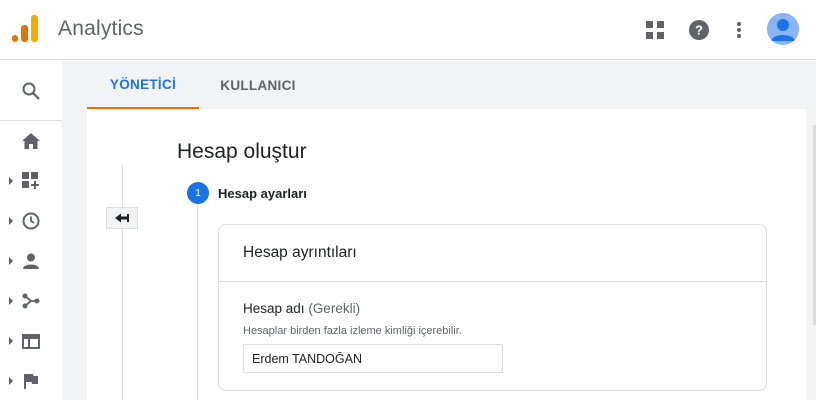 This screenshot has width=816, height=400. What do you see at coordinates (739, 30) in the screenshot?
I see `more-vert-icon` at bounding box center [739, 30].